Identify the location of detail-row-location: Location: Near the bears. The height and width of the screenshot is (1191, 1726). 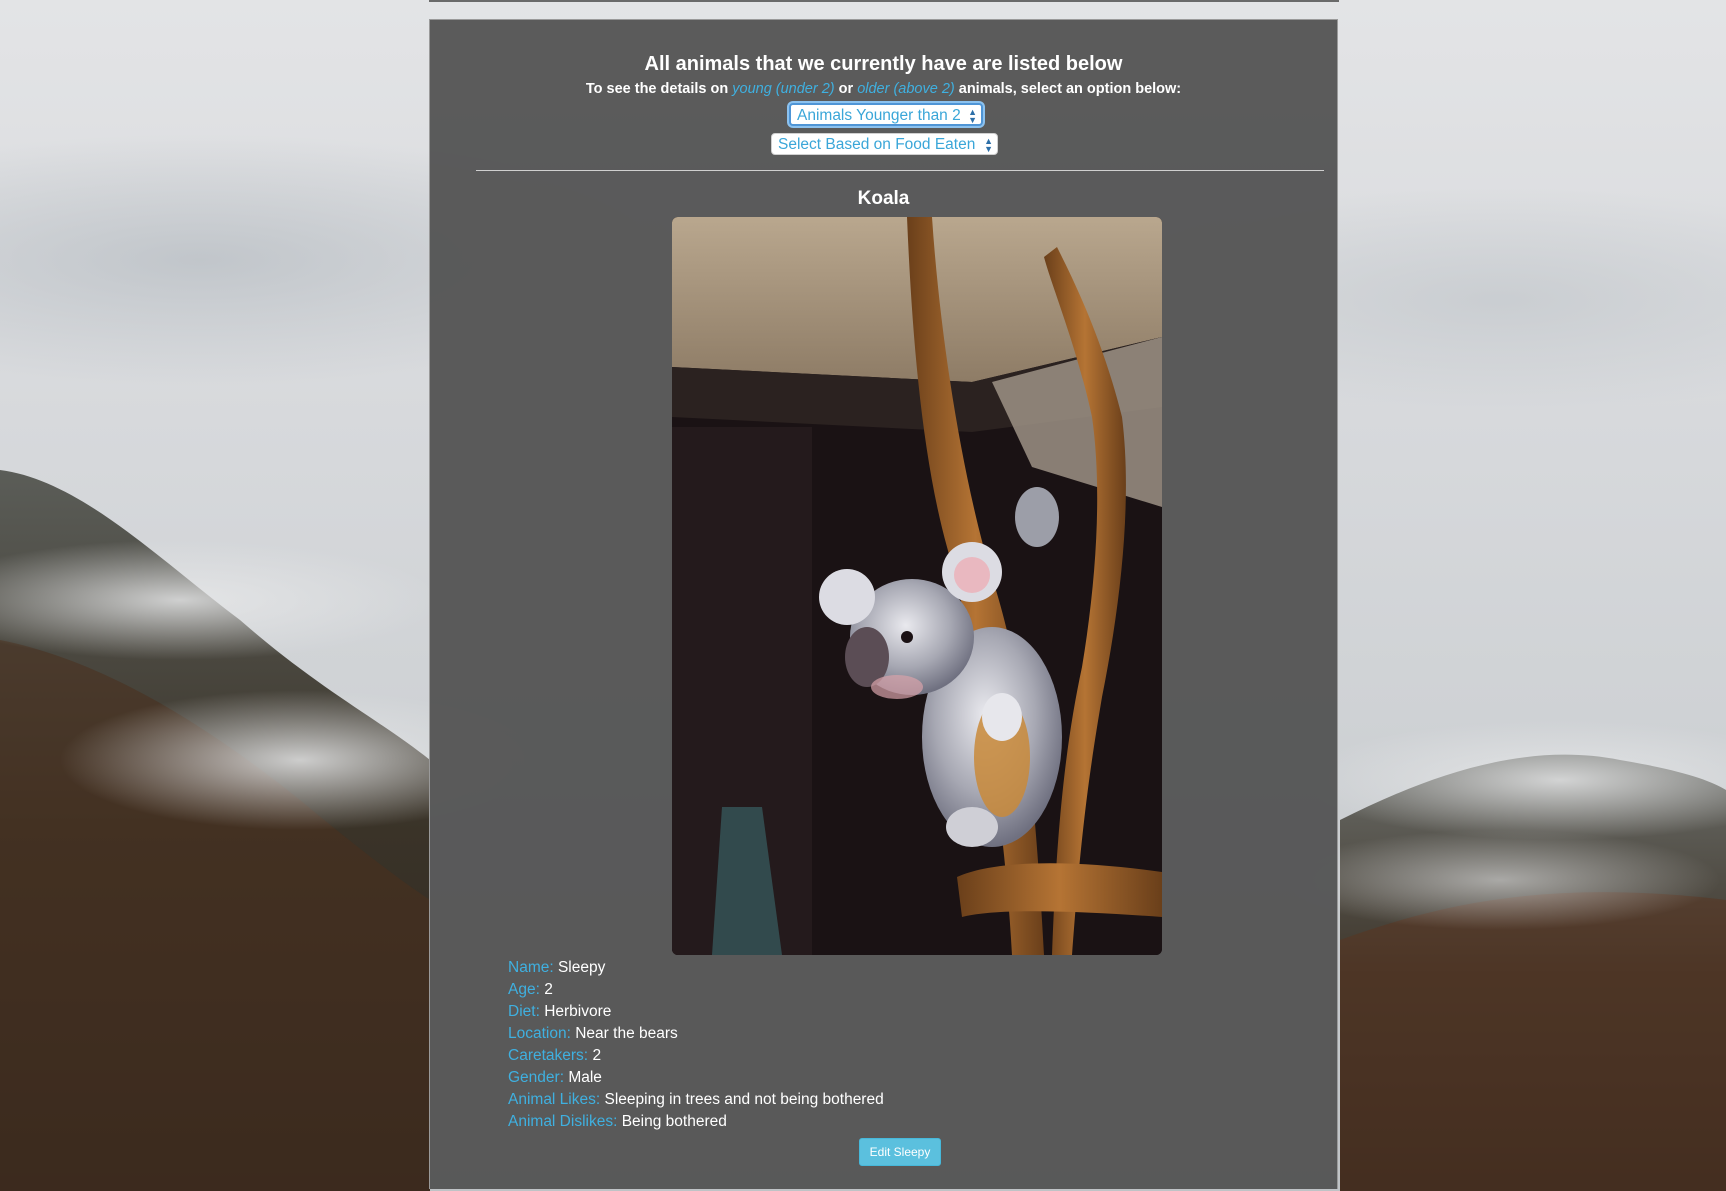
(696, 1034).